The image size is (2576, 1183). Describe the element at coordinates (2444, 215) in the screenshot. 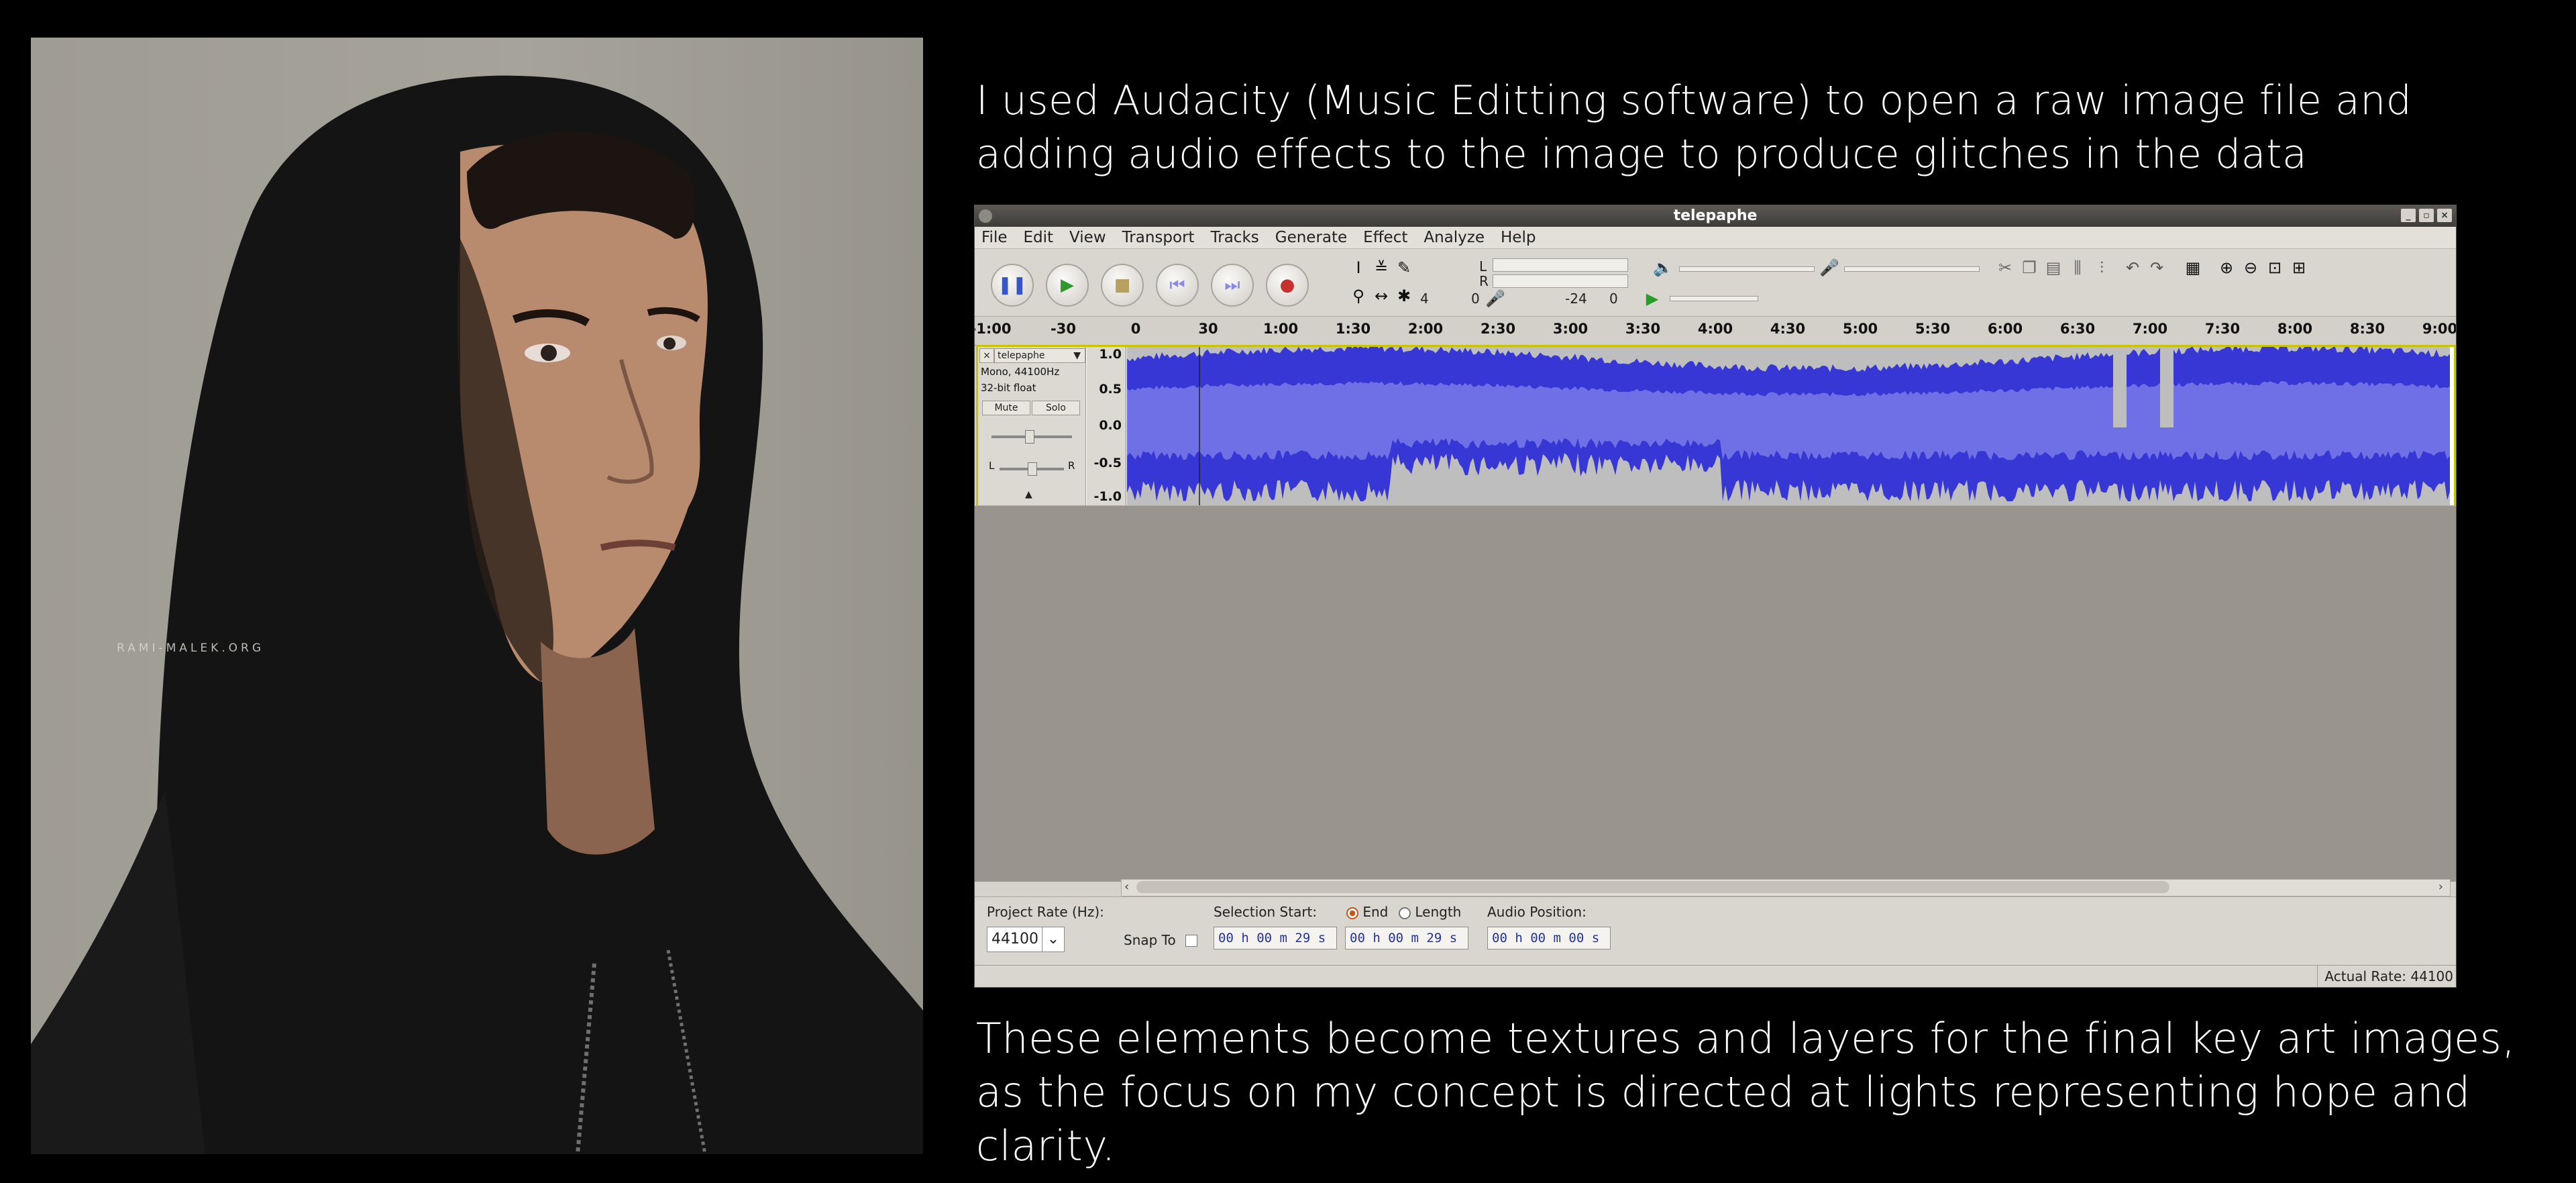

I see `close-button: ×` at that location.